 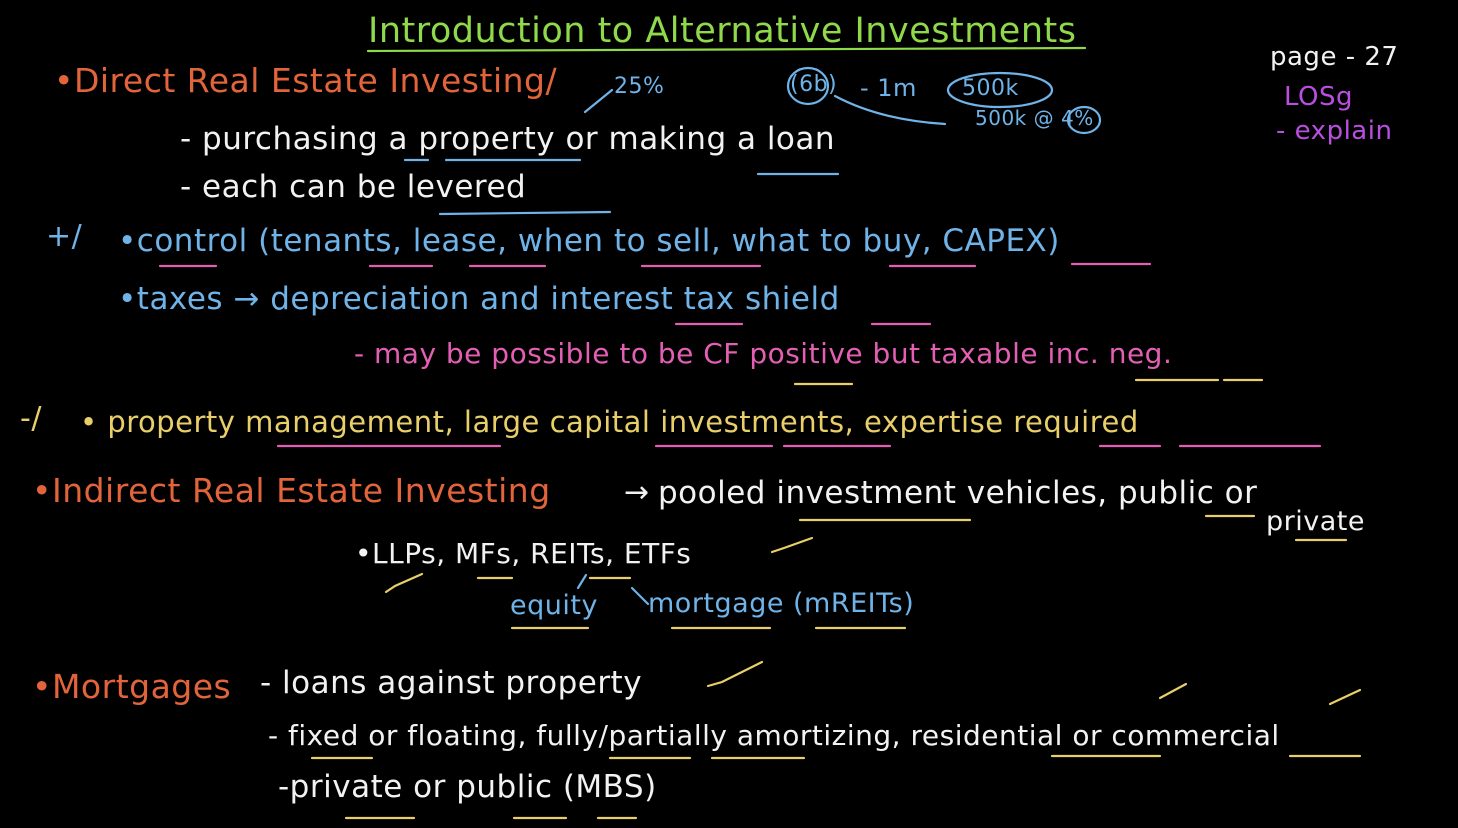 What do you see at coordinates (808, 86) in the screenshot?
I see `circle-6b` at bounding box center [808, 86].